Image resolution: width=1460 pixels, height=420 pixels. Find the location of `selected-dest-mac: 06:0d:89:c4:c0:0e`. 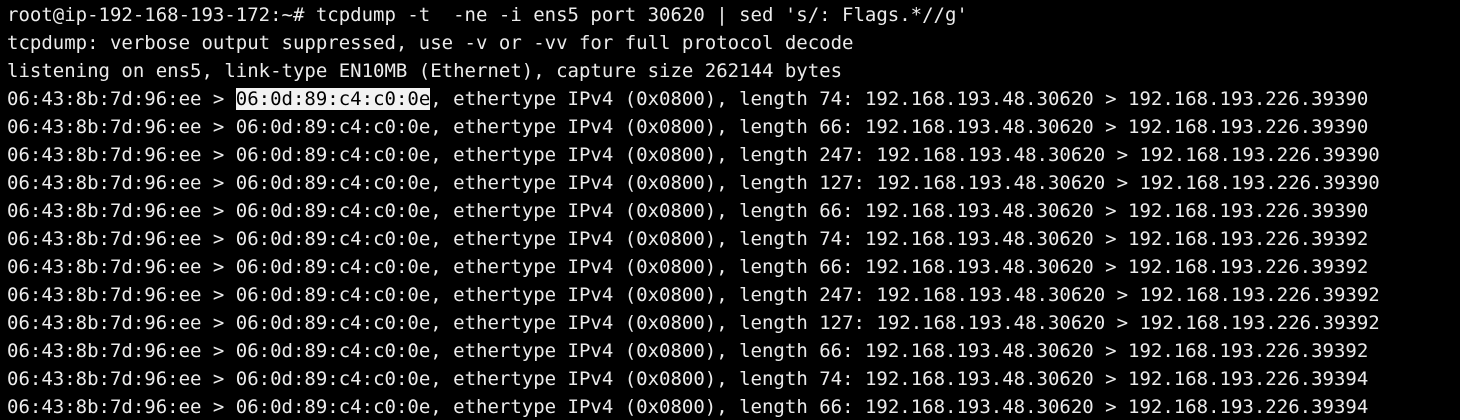

selected-dest-mac: 06:0d:89:c4:c0:0e is located at coordinates (333, 99).